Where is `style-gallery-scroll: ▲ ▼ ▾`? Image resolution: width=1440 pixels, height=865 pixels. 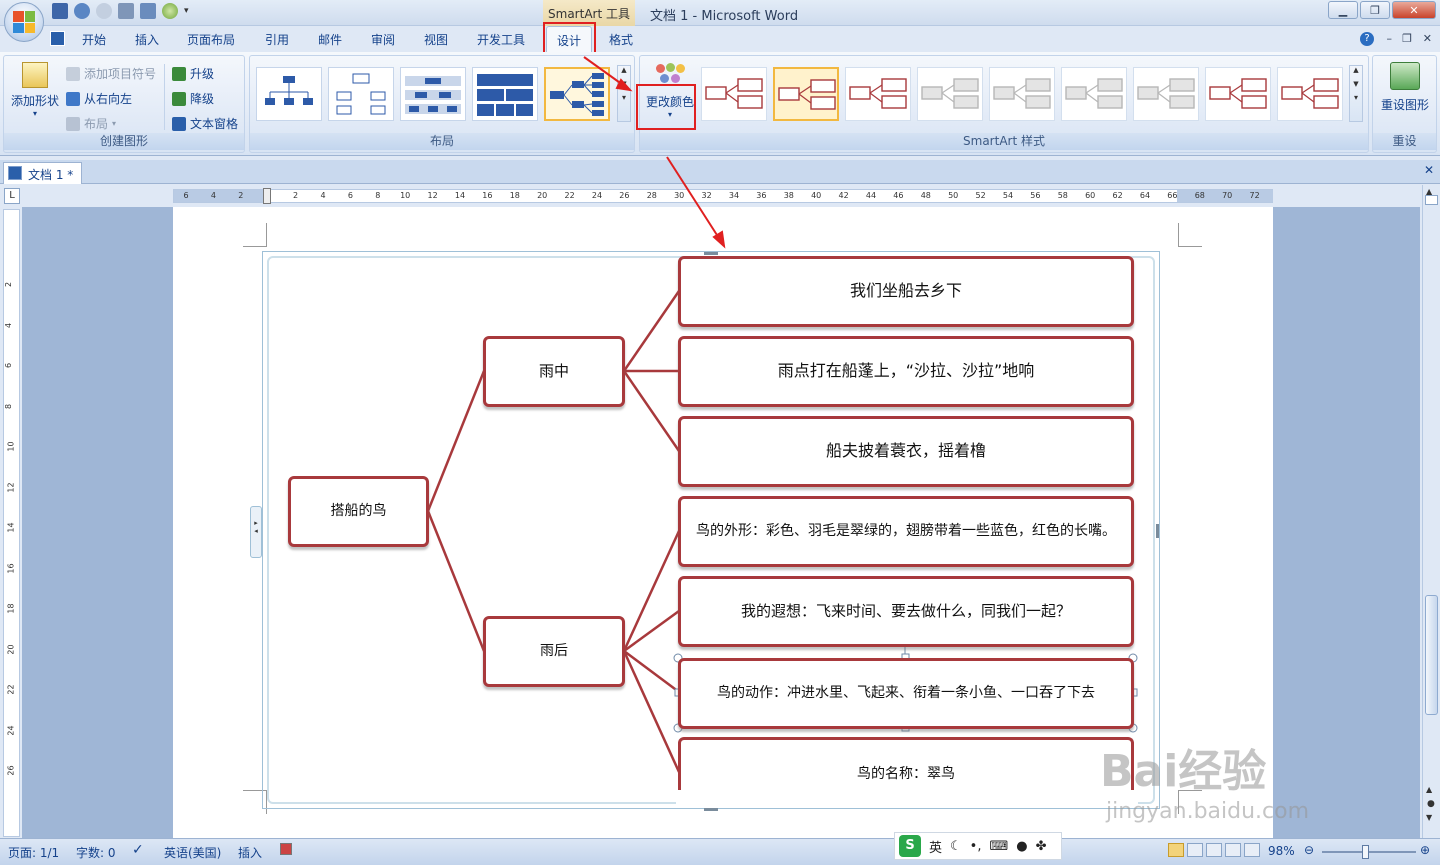 style-gallery-scroll: ▲ ▼ ▾ is located at coordinates (1356, 93).